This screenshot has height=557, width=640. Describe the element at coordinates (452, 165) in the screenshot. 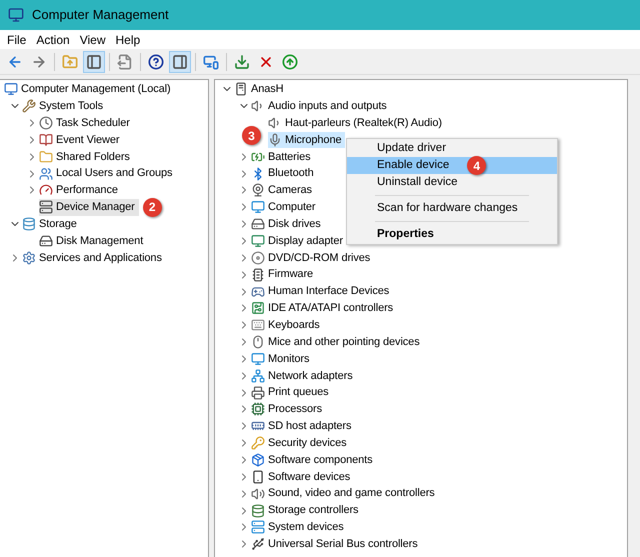

I see `context-menu-item: Enable device 4` at that location.